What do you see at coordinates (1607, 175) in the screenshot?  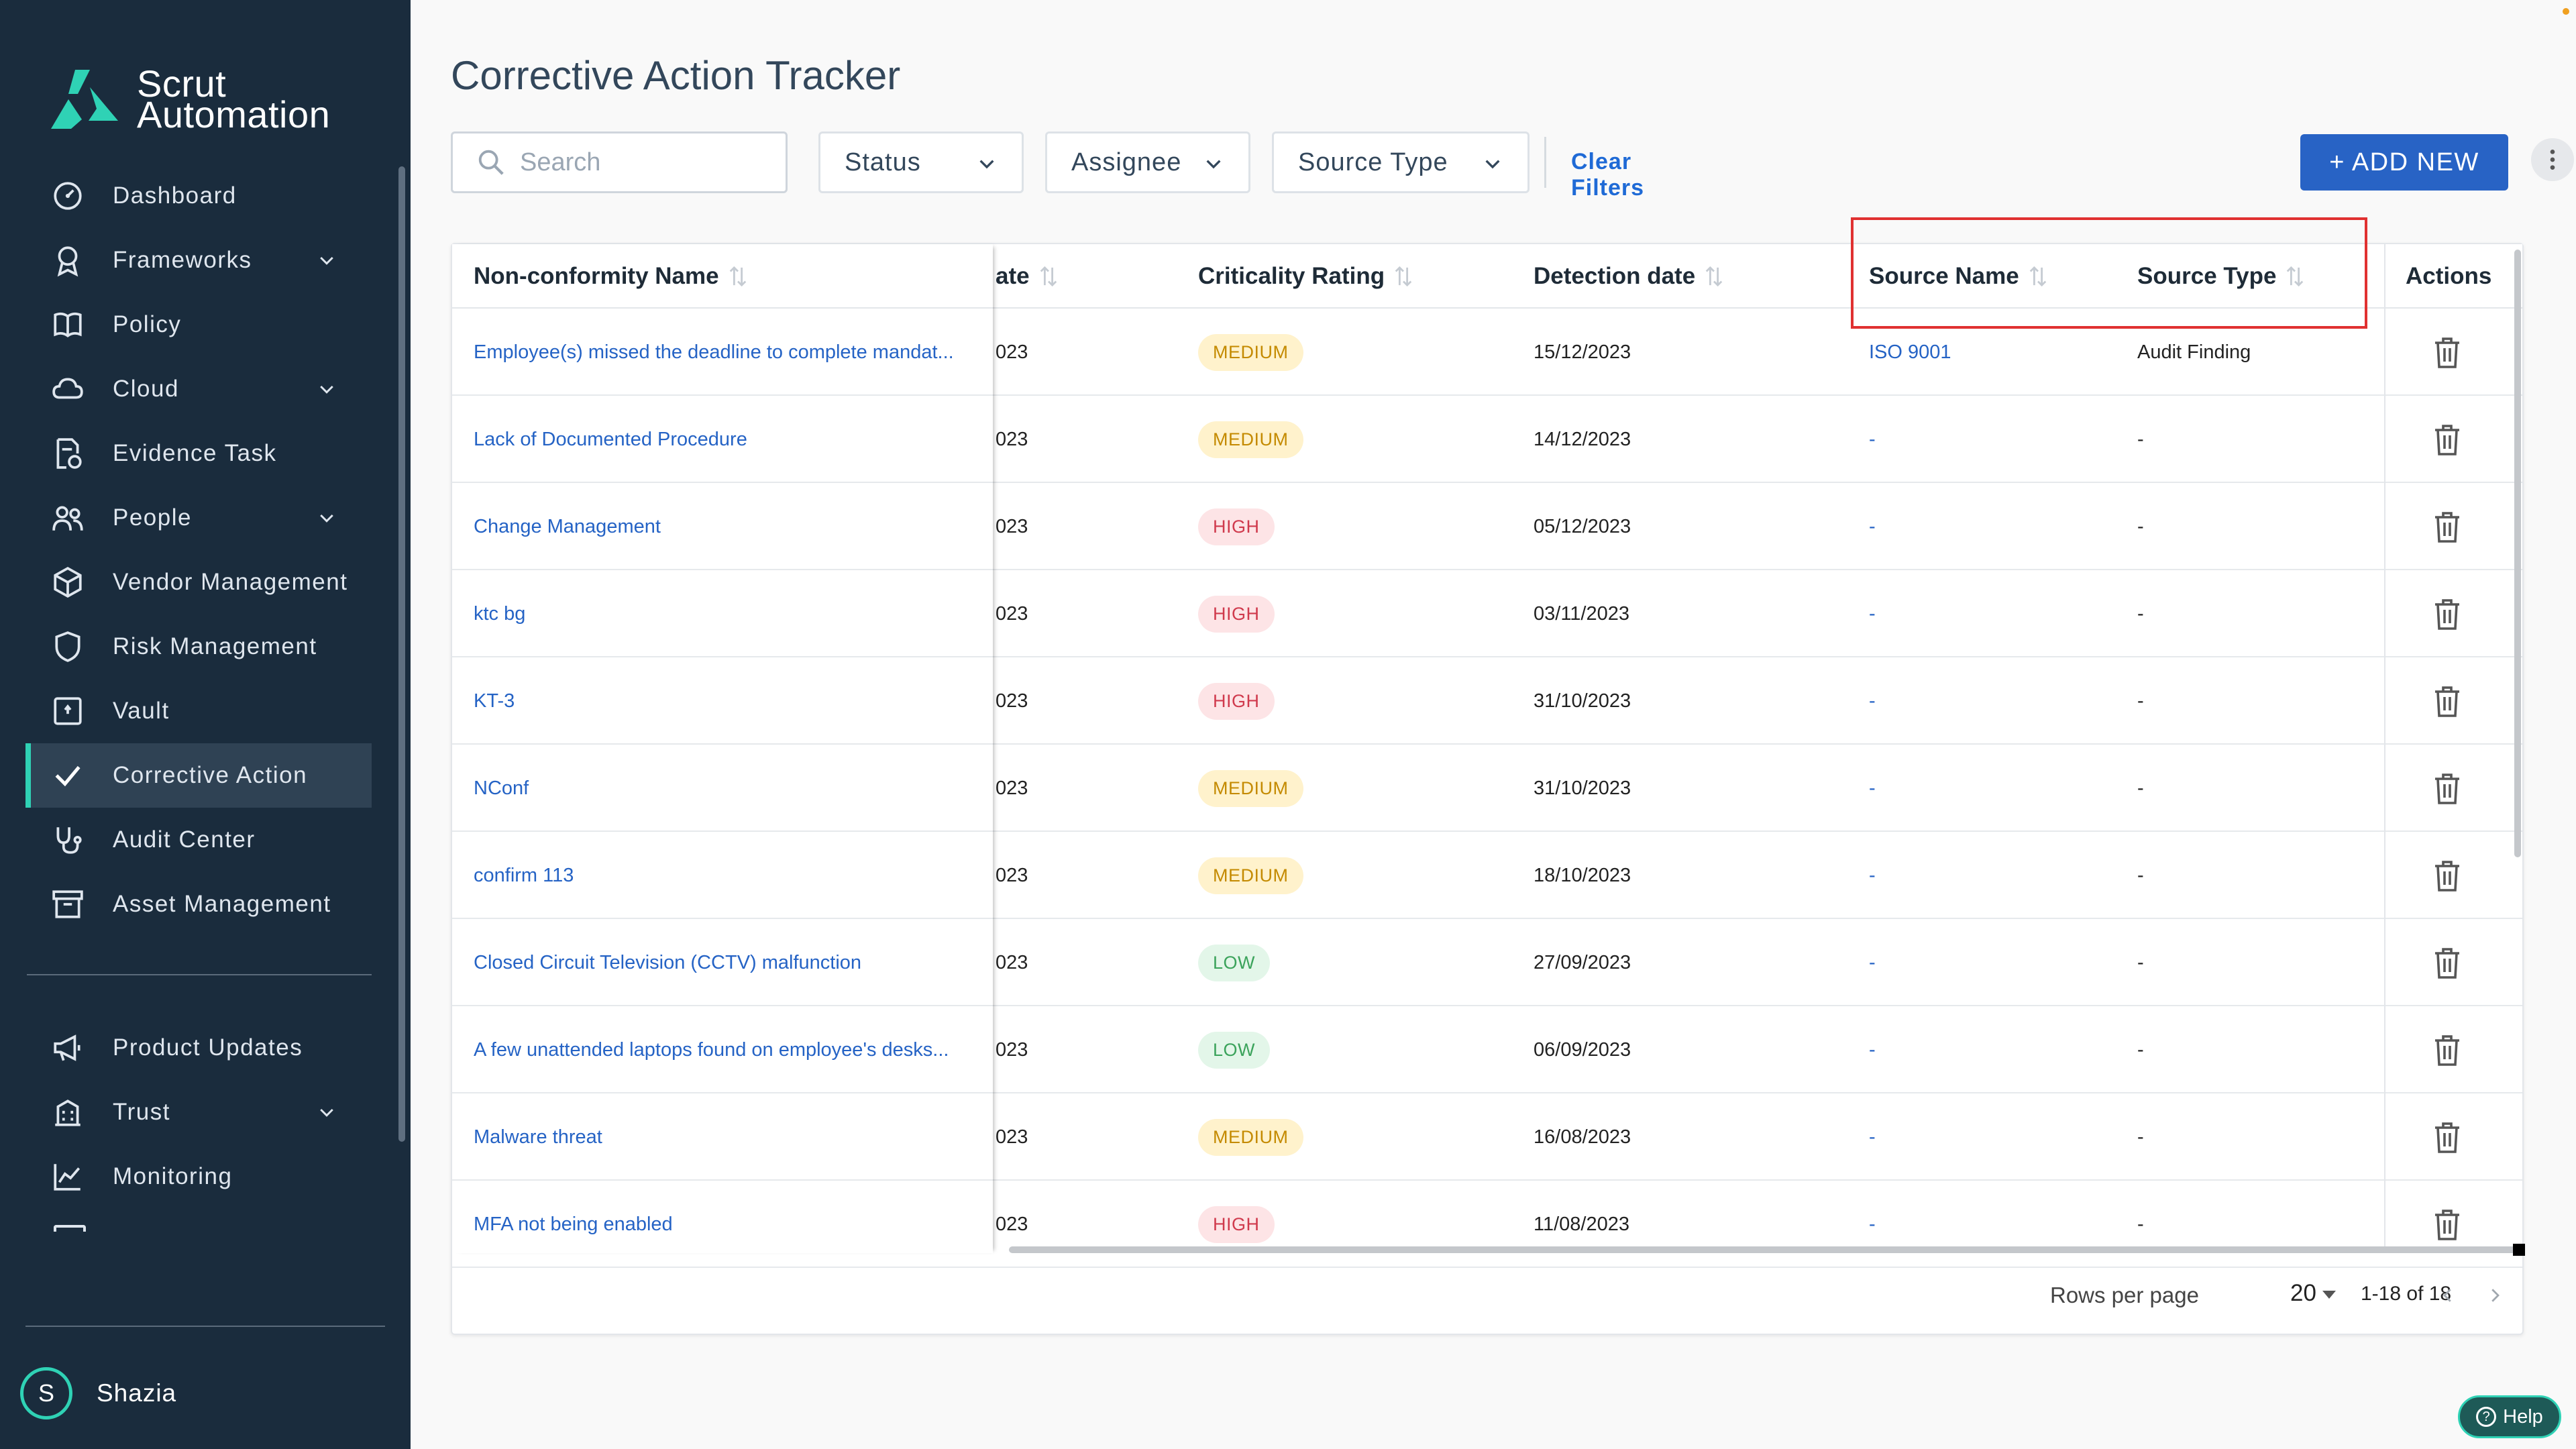 I see `clear-filters-link: Clear Filters` at bounding box center [1607, 175].